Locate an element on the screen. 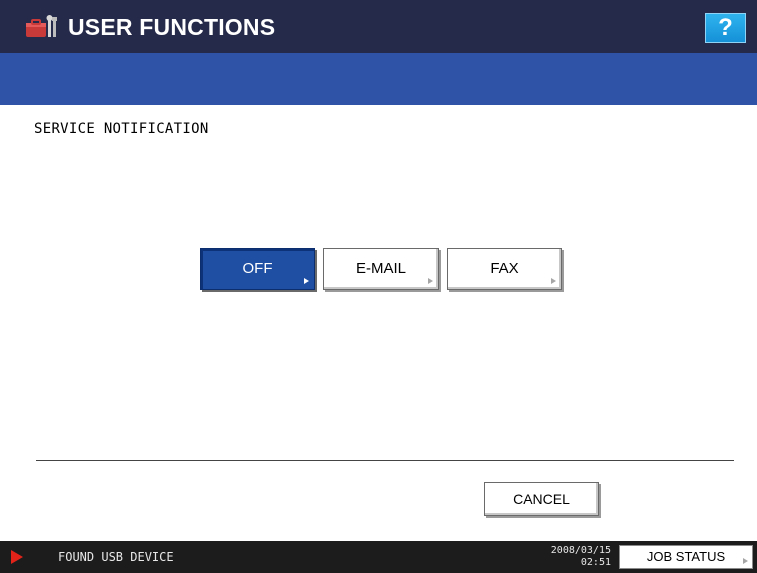 The height and width of the screenshot is (573, 757). subtitle-bar is located at coordinates (378, 79).